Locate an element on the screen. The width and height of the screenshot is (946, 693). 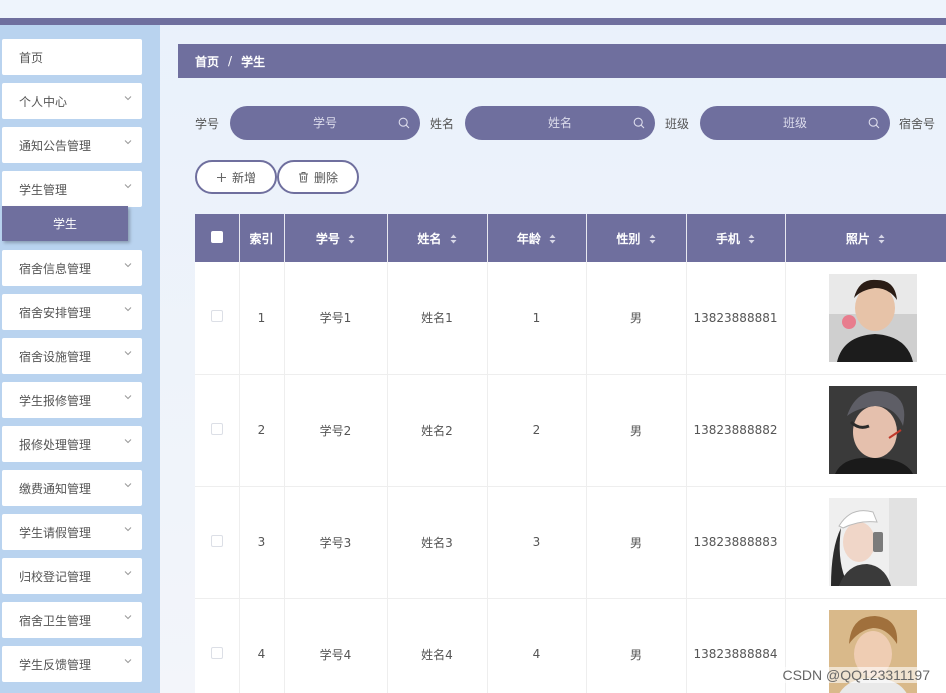
name-label: 姓名 is located at coordinates (442, 124).